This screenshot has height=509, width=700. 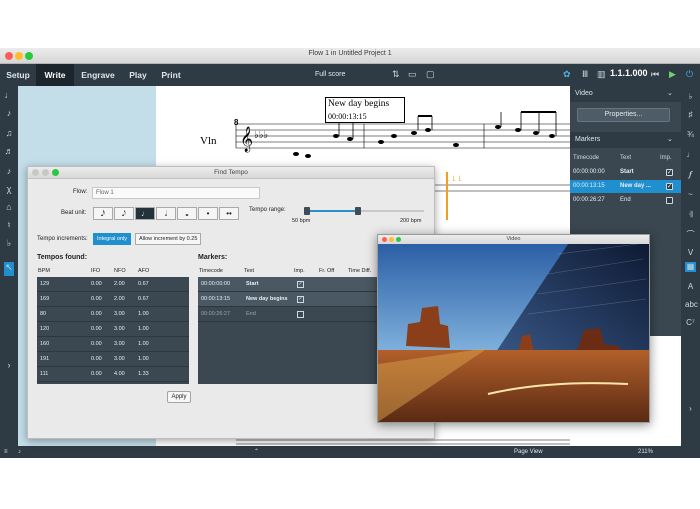 What do you see at coordinates (430, 74) in the screenshot?
I see `page-view-icon: ▢` at bounding box center [430, 74].